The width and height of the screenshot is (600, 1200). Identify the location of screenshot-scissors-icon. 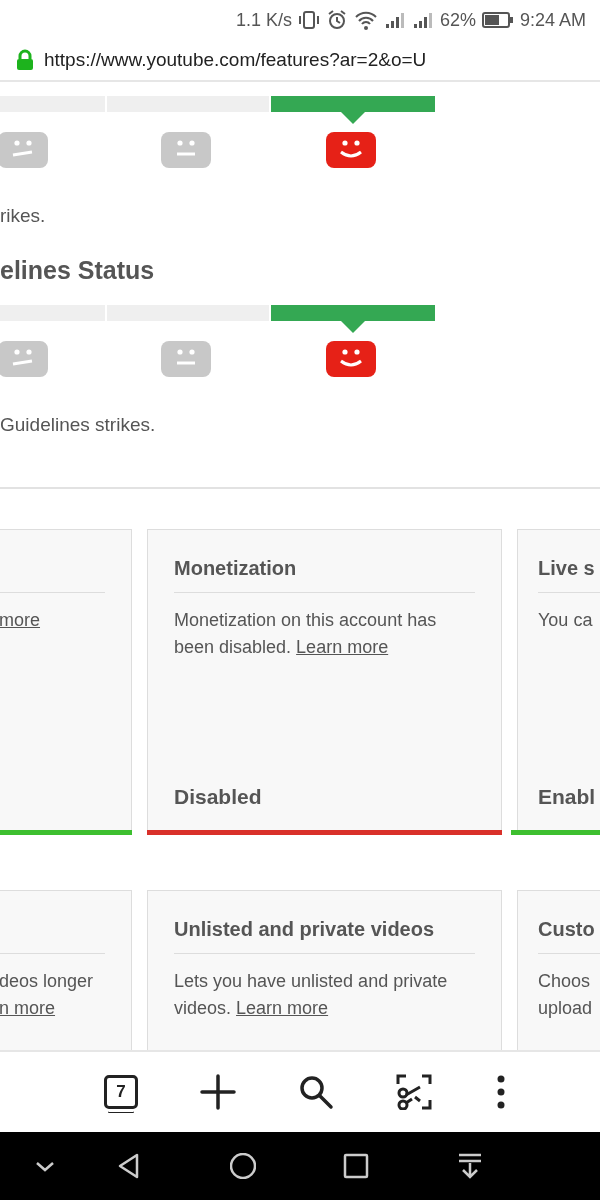
(414, 1092).